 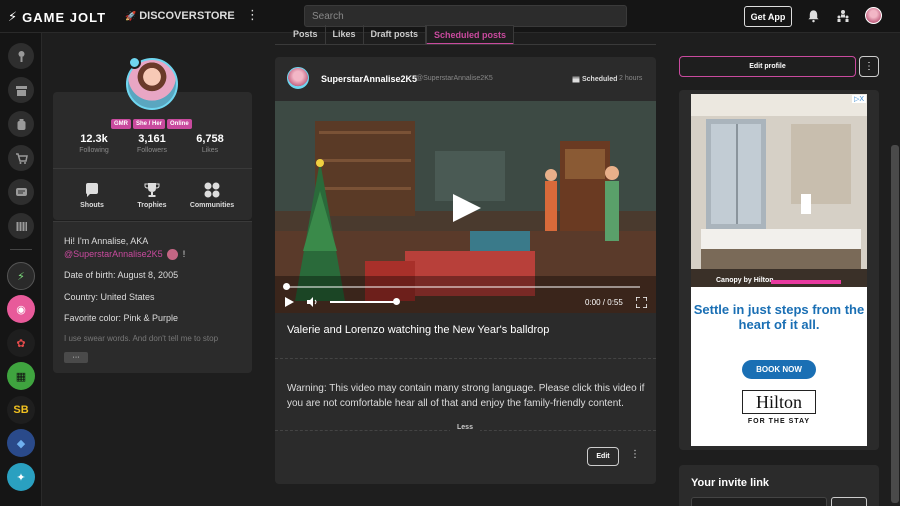 I want to click on sidebar-store-icon, so click(x=21, y=90).